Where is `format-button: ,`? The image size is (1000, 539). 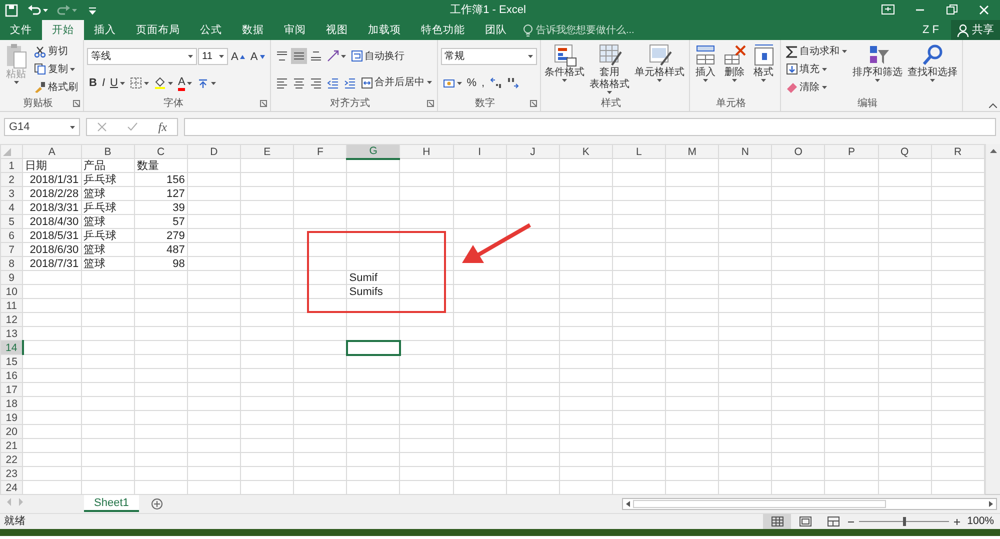 format-button: , is located at coordinates (483, 83).